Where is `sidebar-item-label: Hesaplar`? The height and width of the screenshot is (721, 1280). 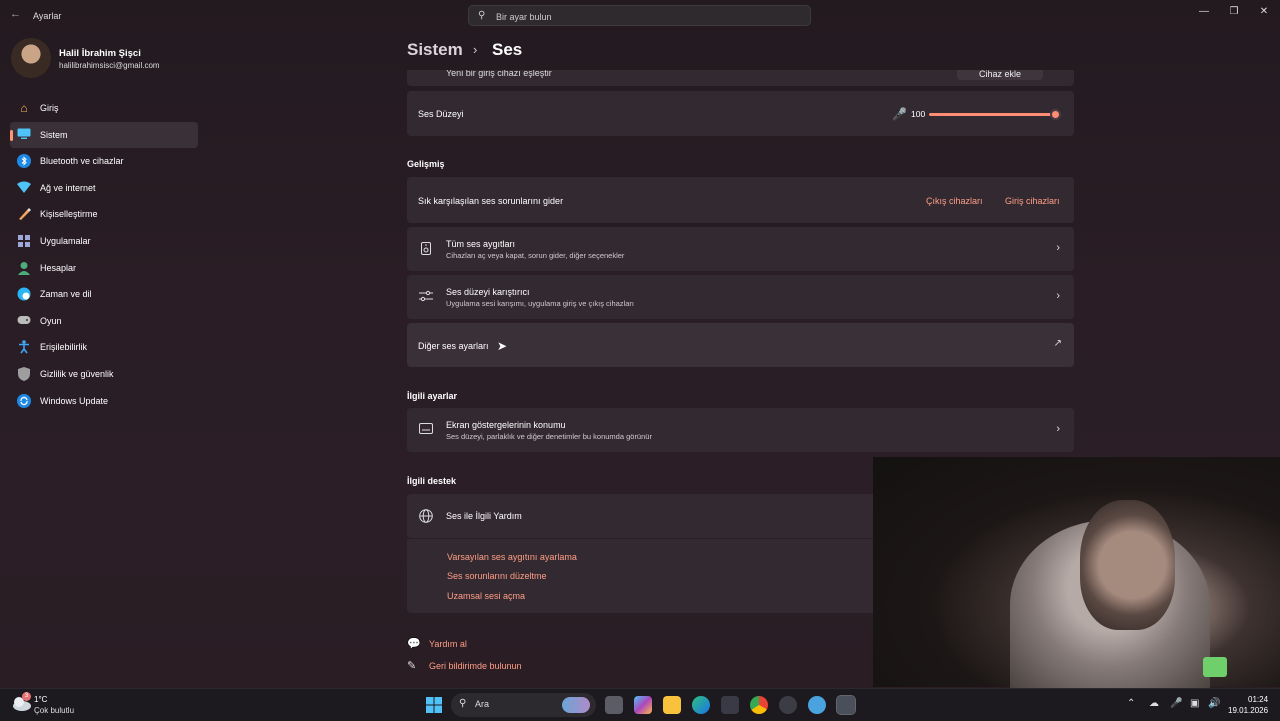
sidebar-item-label: Hesaplar is located at coordinates (58, 267).